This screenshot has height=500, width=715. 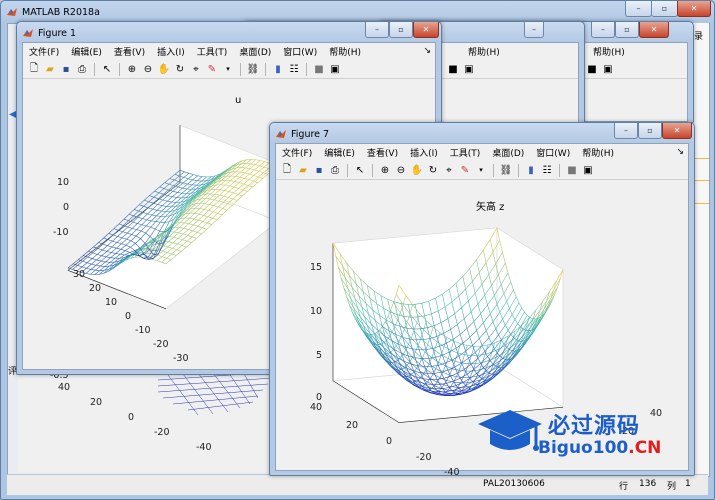 I want to click on figure7-menu-file: 文件(F), so click(x=297, y=152).